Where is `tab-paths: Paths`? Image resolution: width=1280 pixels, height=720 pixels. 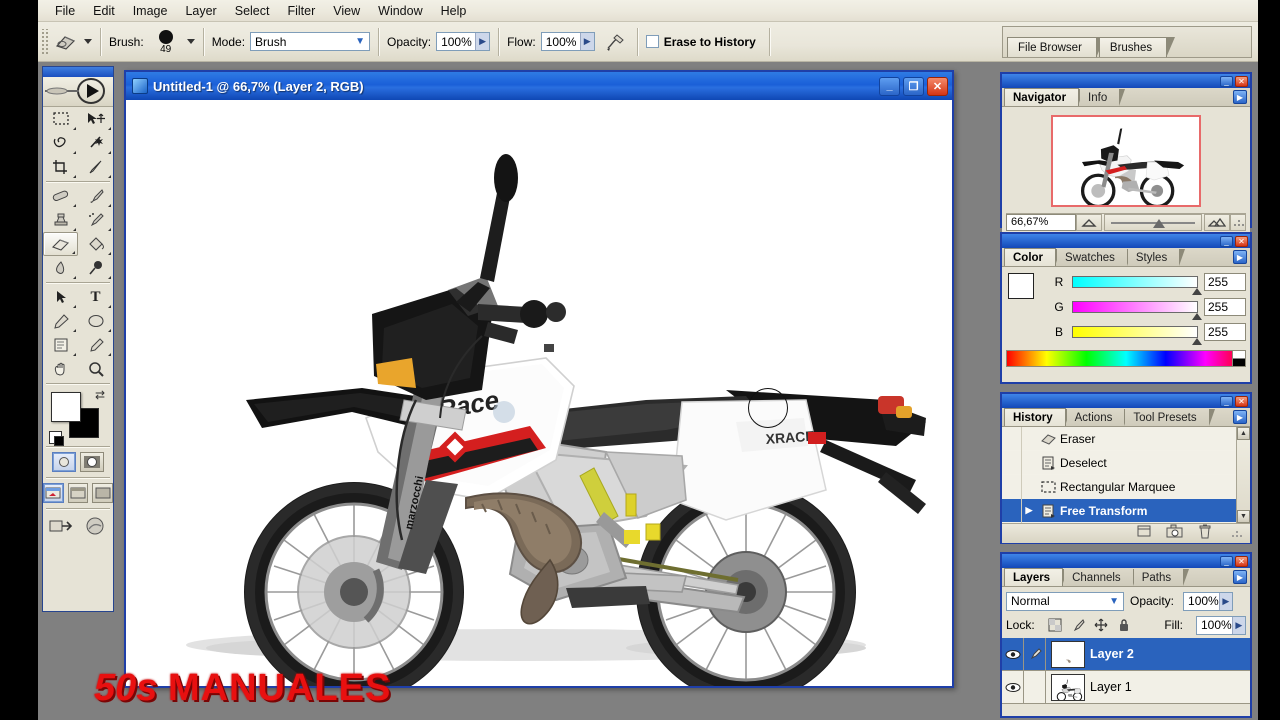 tab-paths: Paths is located at coordinates (1161, 577).